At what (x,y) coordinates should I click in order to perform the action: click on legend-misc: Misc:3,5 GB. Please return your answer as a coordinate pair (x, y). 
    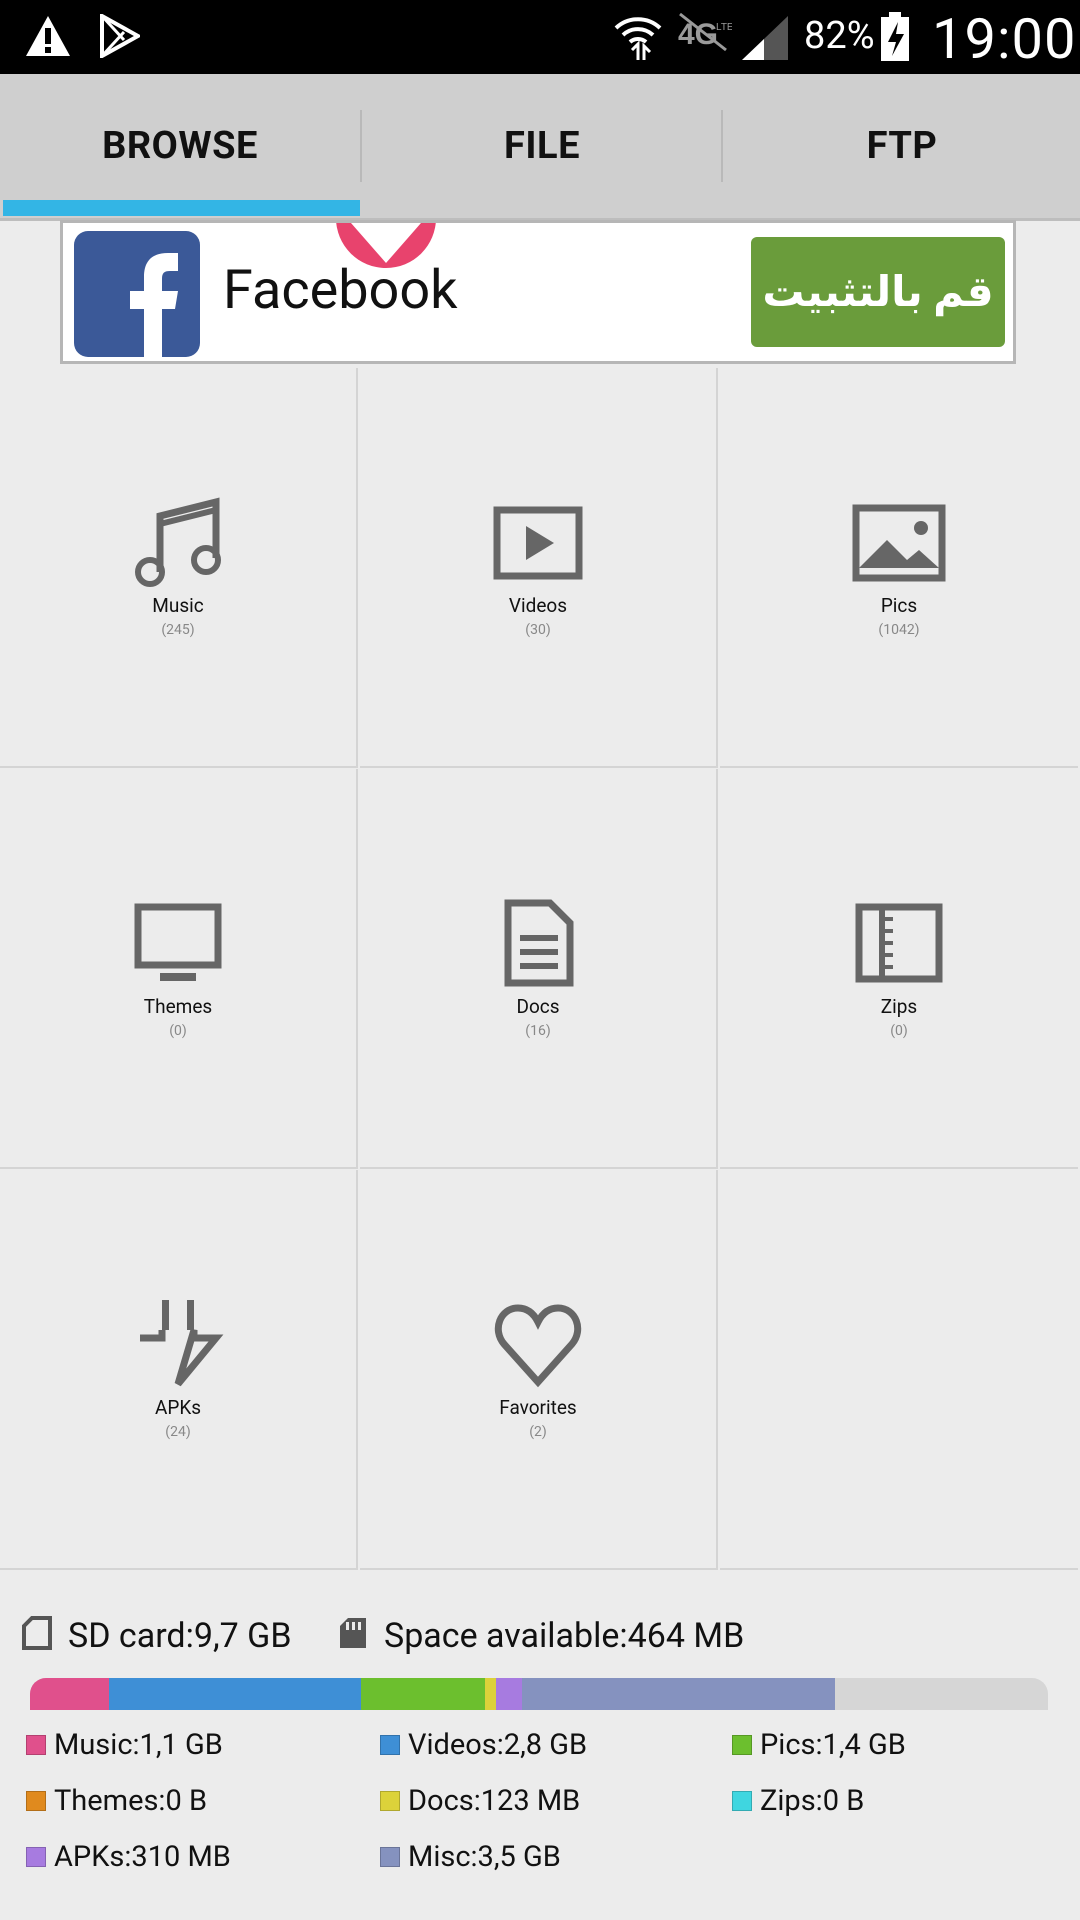
    Looking at the image, I should click on (470, 1857).